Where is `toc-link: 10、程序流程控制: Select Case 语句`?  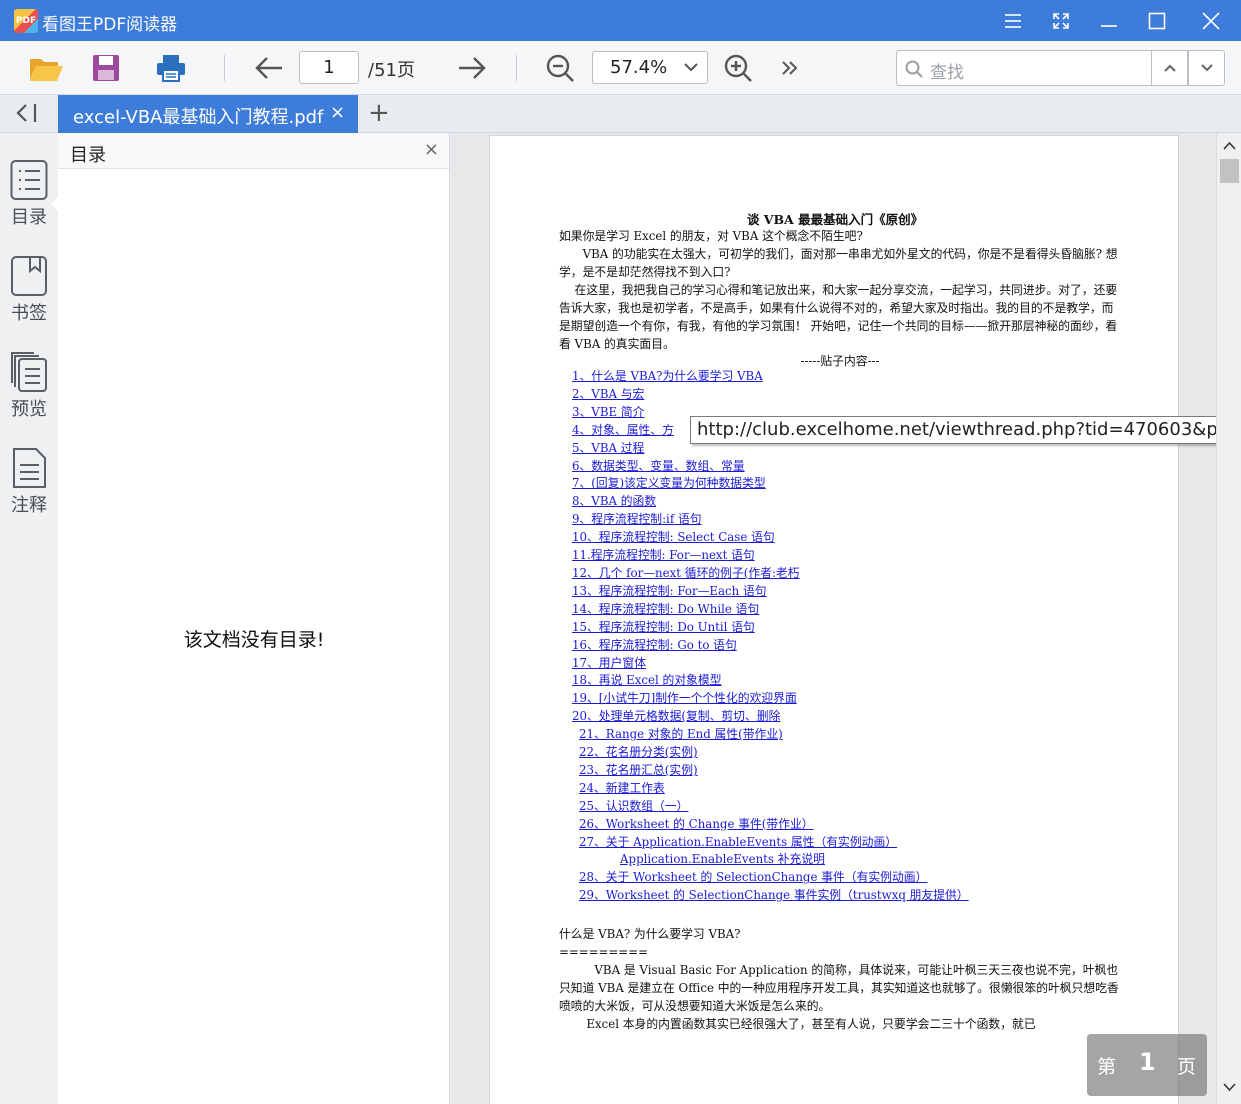 toc-link: 10、程序流程控制: Select Case 语句 is located at coordinates (770, 538).